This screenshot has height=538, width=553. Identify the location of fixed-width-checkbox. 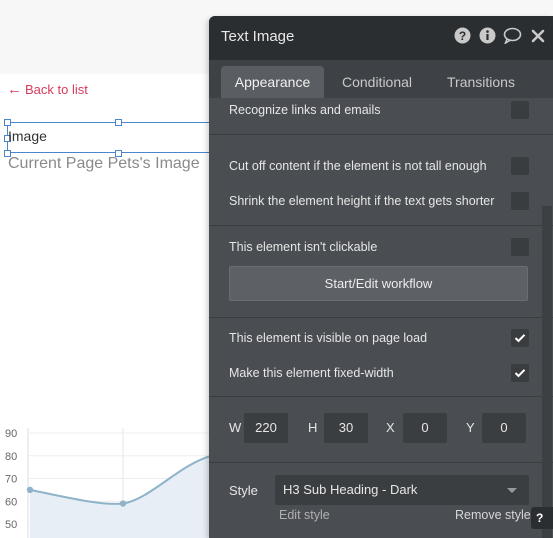
(520, 373).